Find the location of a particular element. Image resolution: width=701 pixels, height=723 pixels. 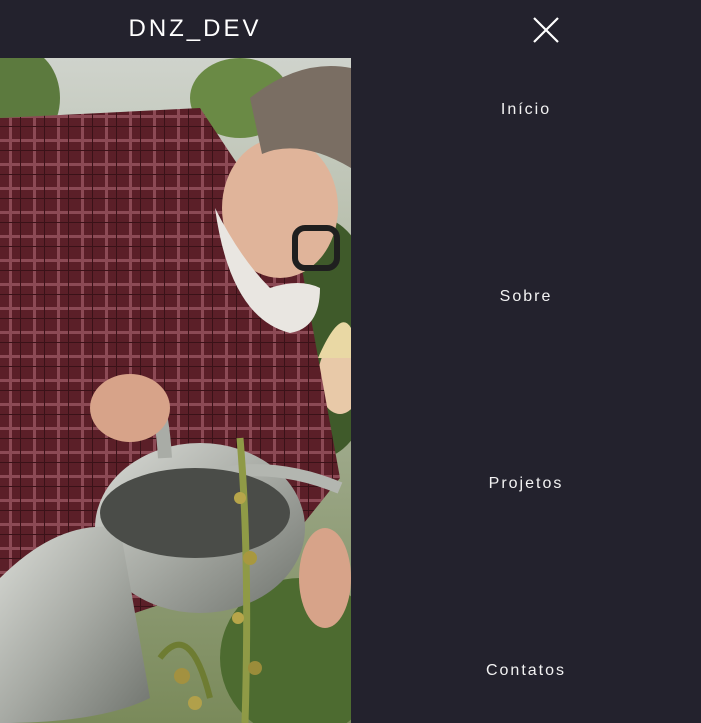

header: DNZ_DEV is located at coordinates (350, 29).